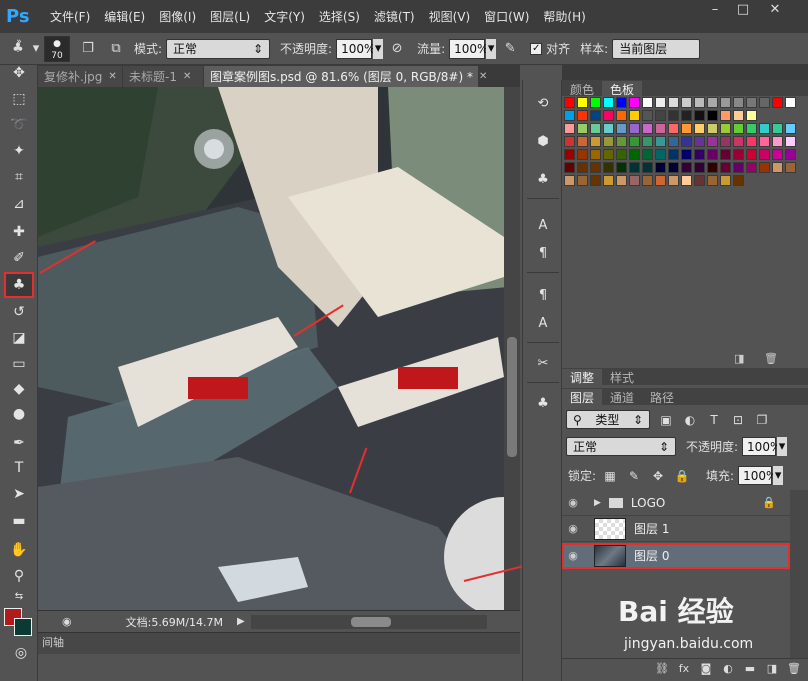 The width and height of the screenshot is (808, 681). Describe the element at coordinates (19, 232) in the screenshot. I see `healing-brush-tool-icon: ✚` at that location.